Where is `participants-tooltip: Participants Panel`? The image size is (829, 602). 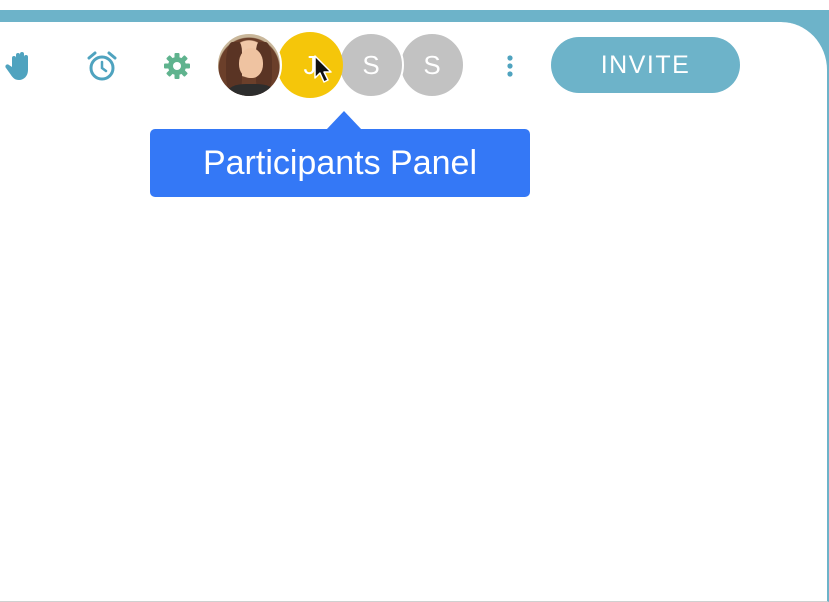
participants-tooltip: Participants Panel is located at coordinates (340, 163).